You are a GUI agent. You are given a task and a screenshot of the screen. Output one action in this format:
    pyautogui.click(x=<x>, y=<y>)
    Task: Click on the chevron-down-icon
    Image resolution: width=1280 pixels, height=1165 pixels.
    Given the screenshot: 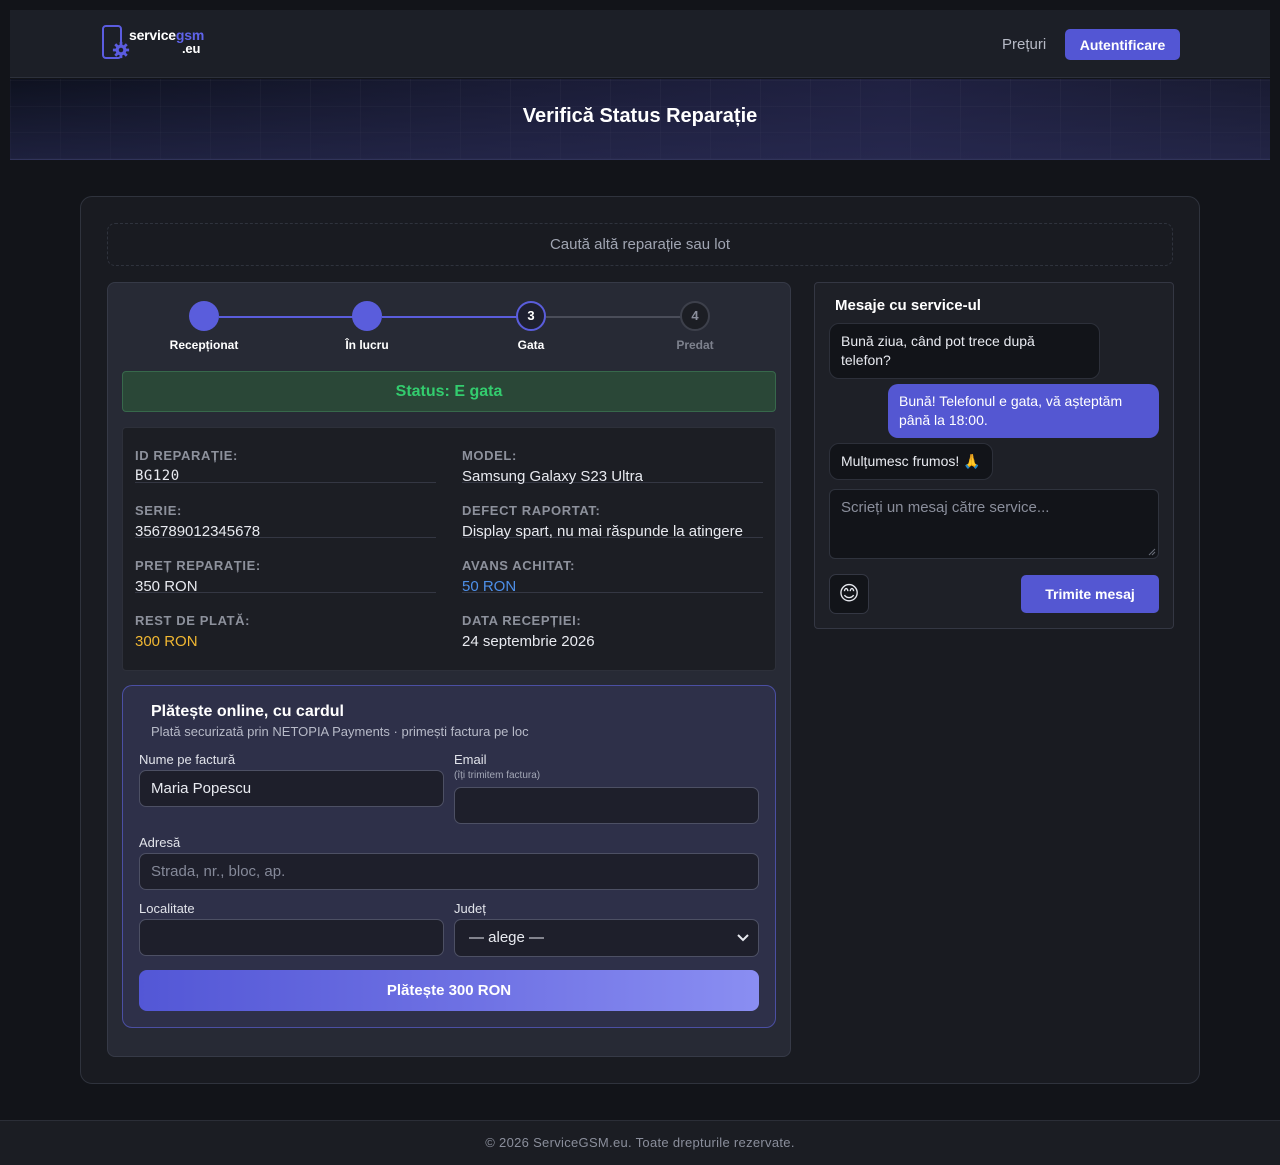 What is the action you would take?
    pyautogui.click(x=743, y=938)
    